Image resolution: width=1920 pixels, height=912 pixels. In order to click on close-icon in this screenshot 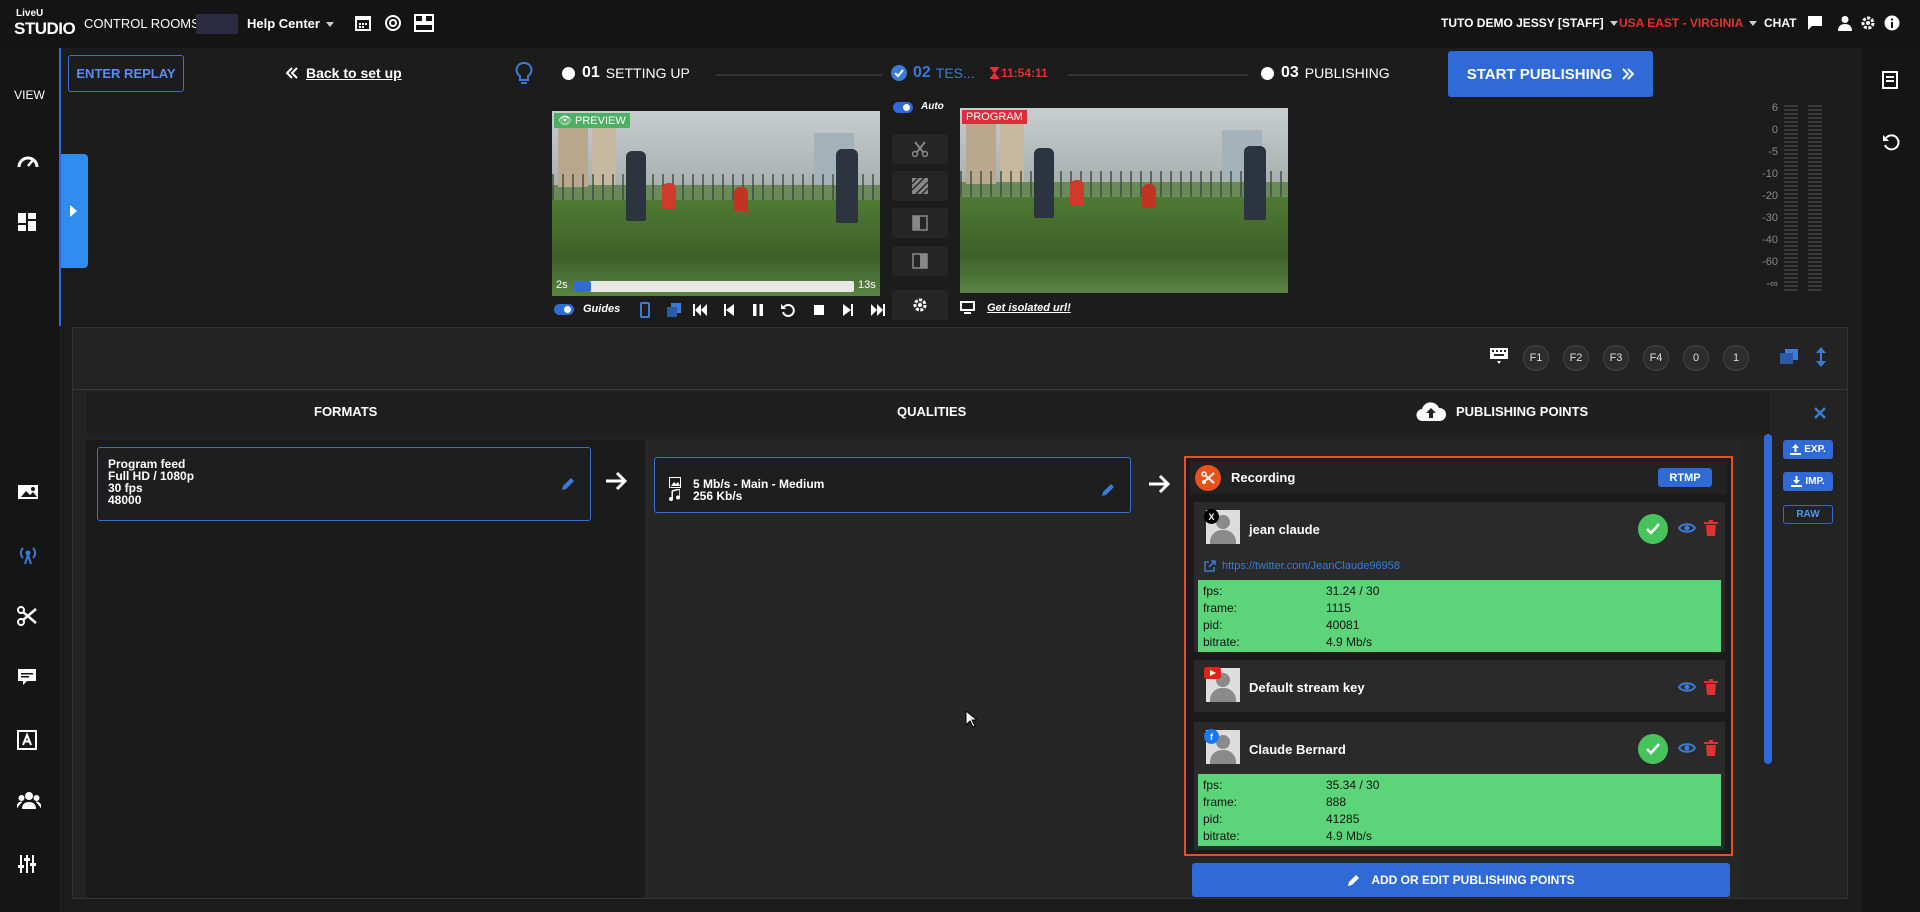, I will do `click(1820, 413)`.